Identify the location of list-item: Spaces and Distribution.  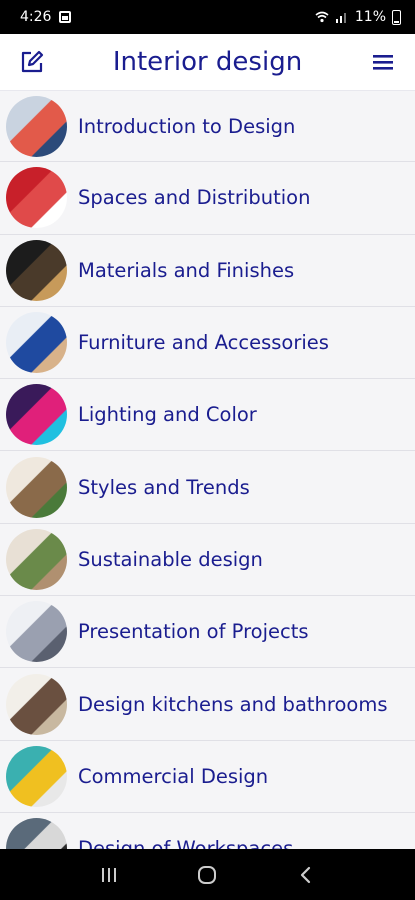
(207, 198).